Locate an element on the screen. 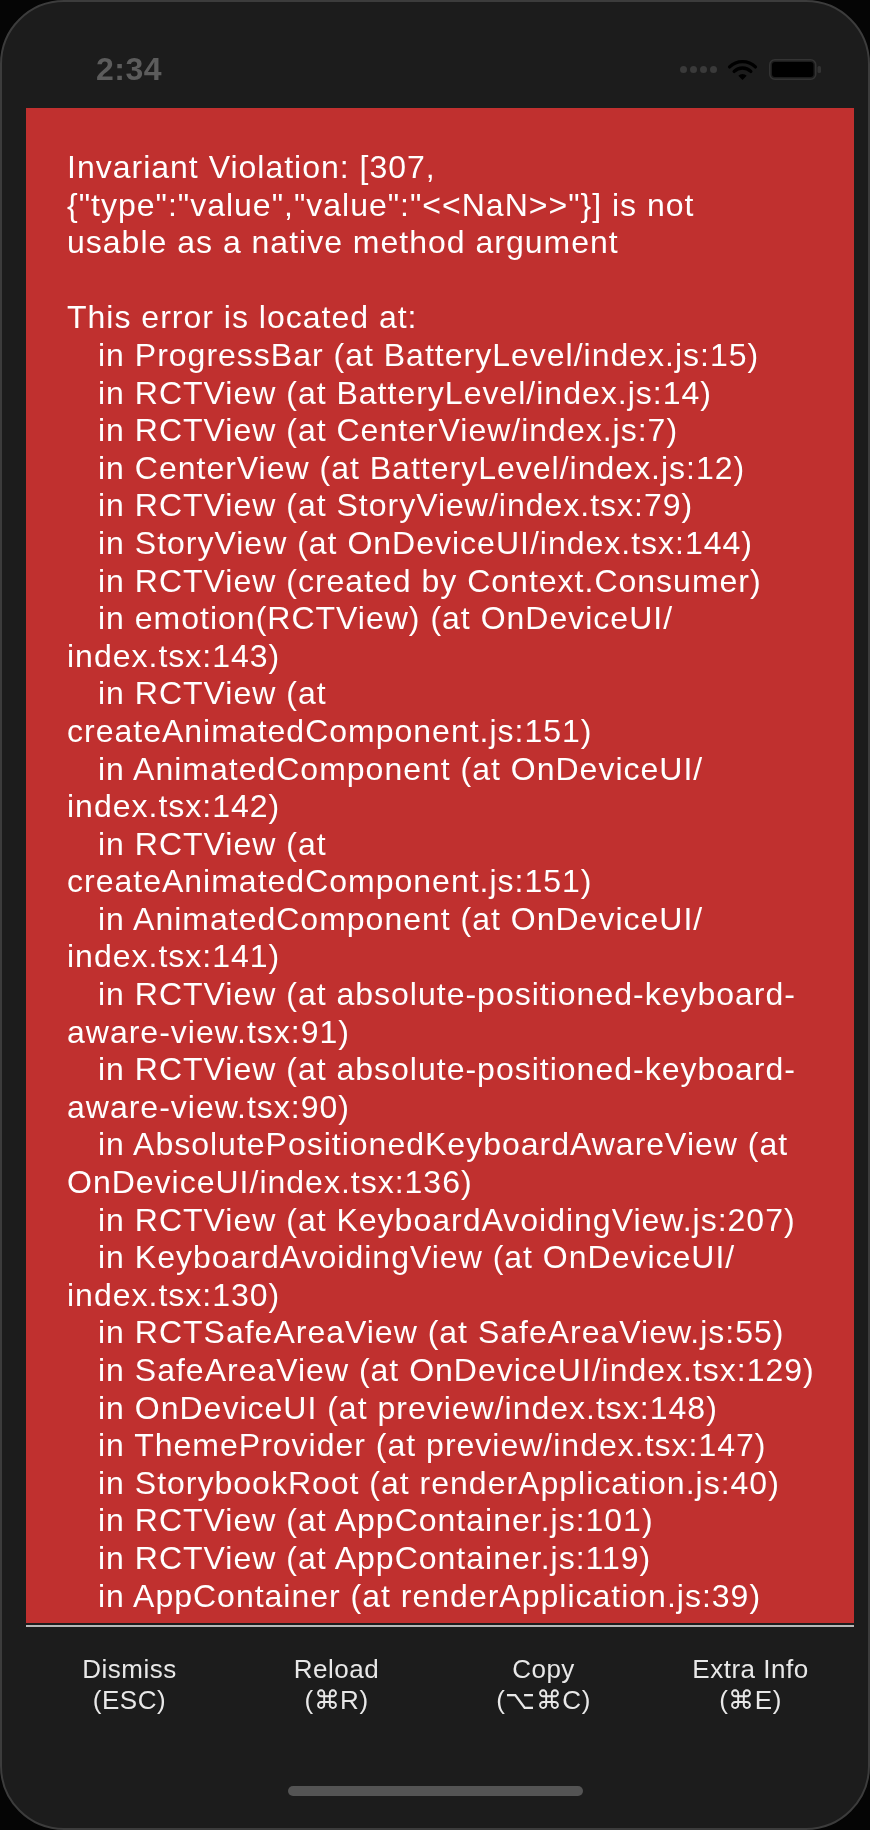  stack-trace-line: in OnDeviceUI (at preview/index.tsx:148) is located at coordinates (407, 1408).